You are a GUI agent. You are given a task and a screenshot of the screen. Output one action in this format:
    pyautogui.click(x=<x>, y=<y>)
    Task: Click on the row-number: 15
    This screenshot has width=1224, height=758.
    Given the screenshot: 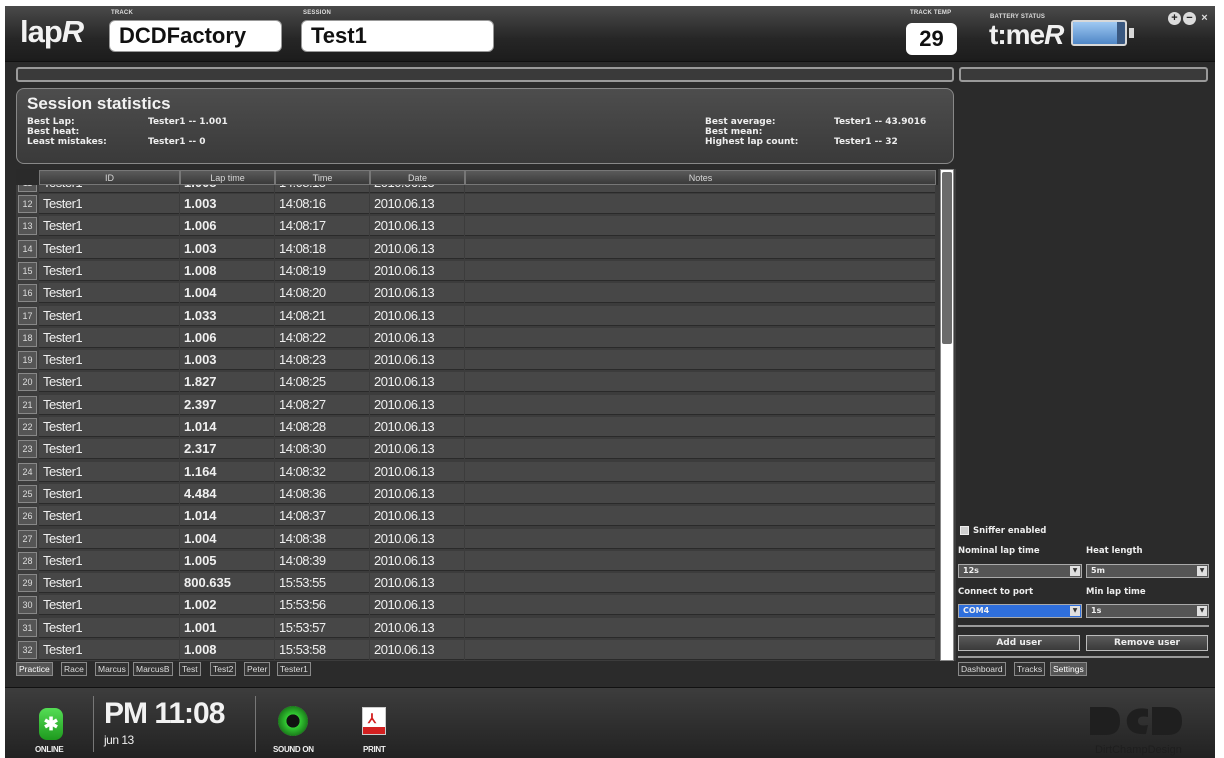 What is the action you would take?
    pyautogui.click(x=27, y=270)
    